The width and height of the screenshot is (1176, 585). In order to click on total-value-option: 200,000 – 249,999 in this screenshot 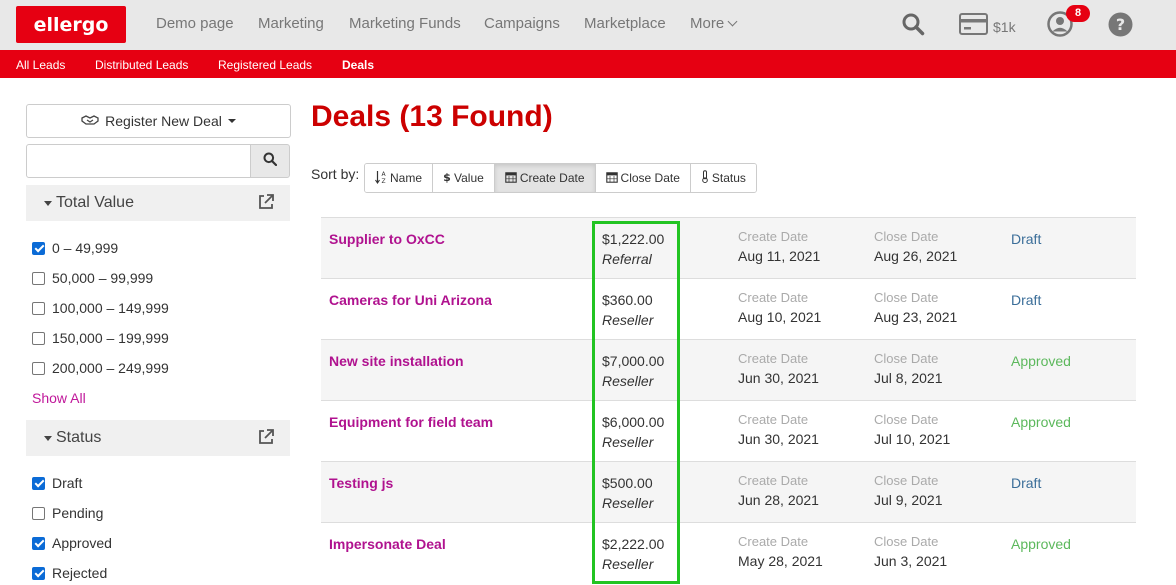, I will do `click(100, 368)`.